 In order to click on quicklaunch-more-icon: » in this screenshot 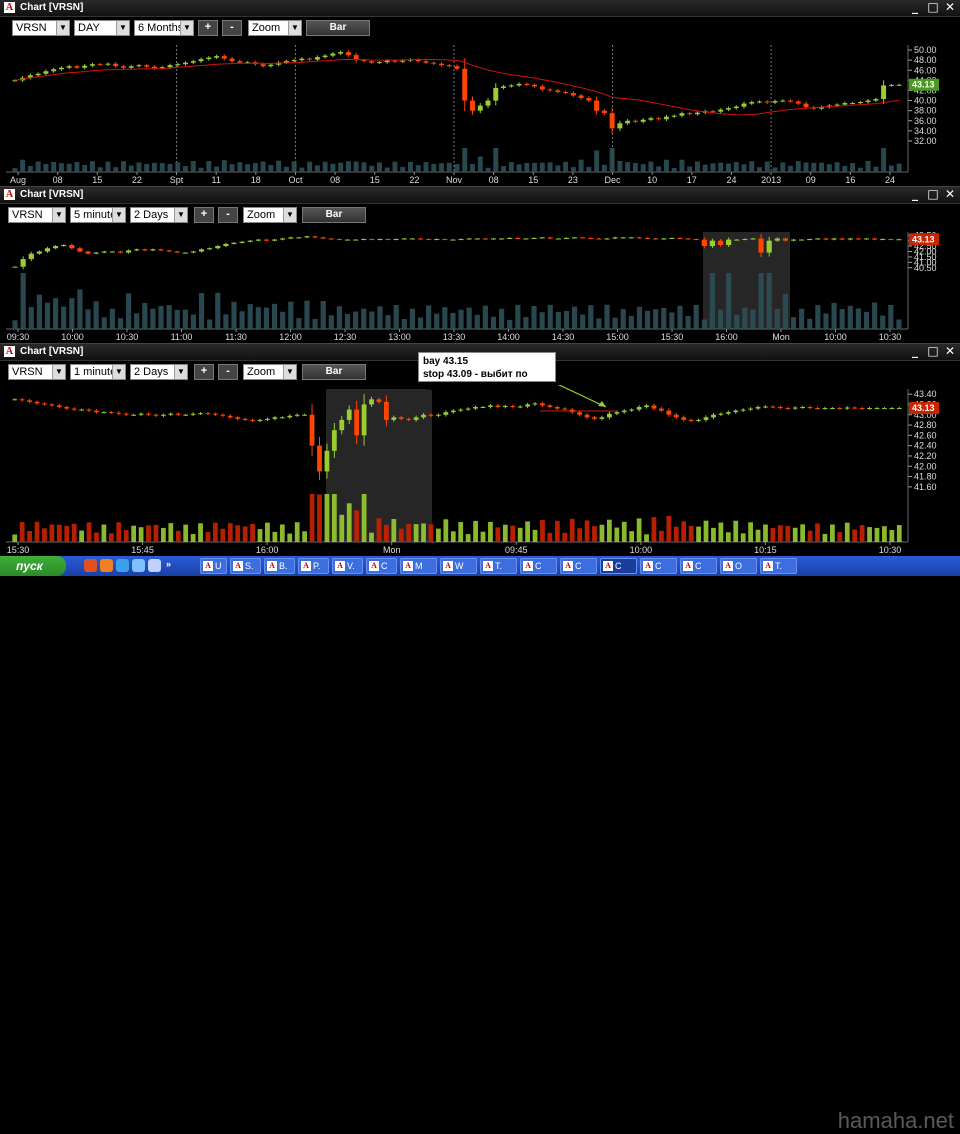, I will do `click(172, 565)`.